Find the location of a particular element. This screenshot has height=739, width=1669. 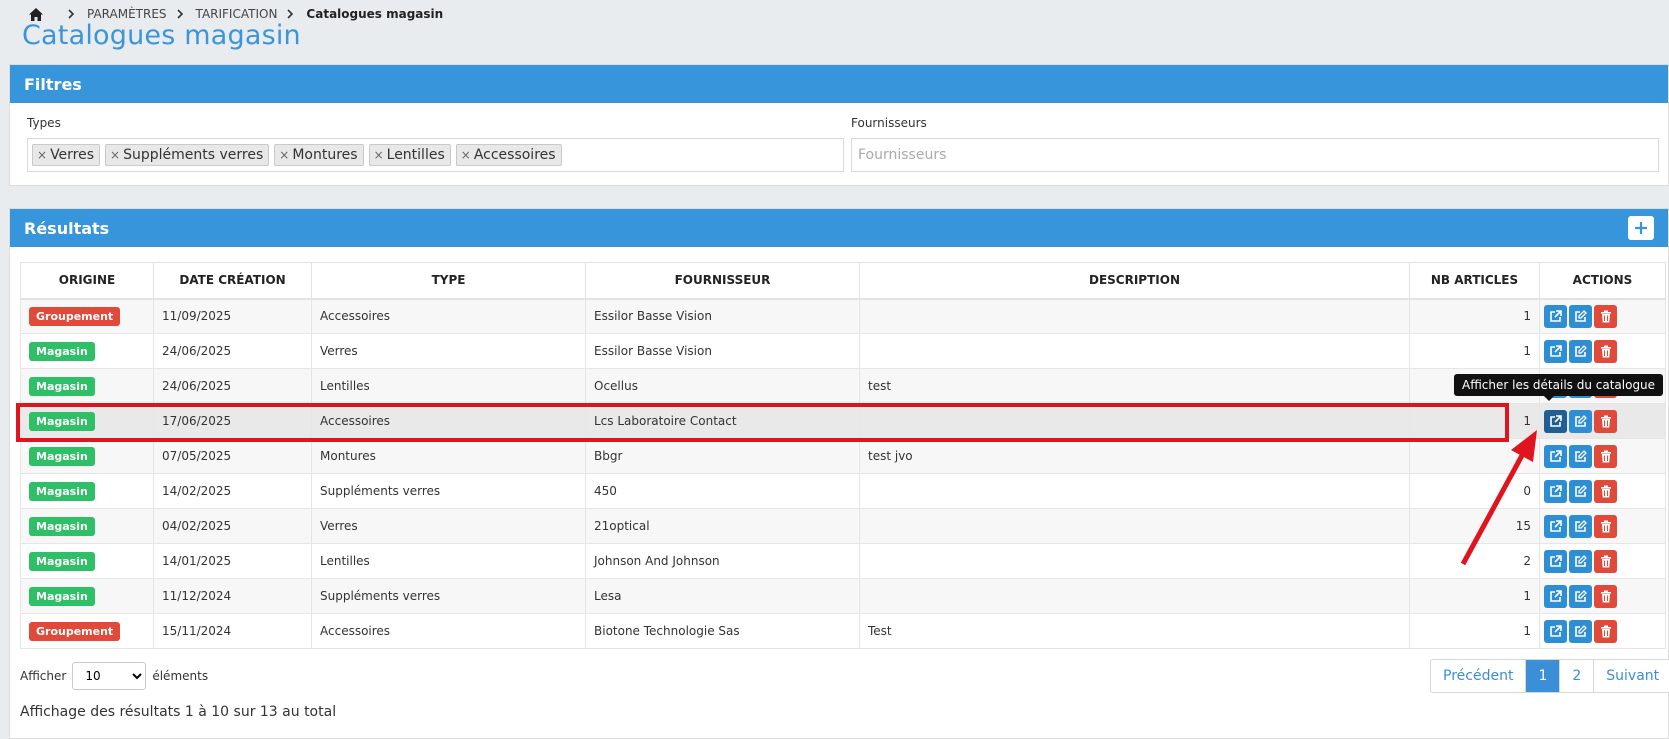

next-page-button: Suivant is located at coordinates (1631, 676).